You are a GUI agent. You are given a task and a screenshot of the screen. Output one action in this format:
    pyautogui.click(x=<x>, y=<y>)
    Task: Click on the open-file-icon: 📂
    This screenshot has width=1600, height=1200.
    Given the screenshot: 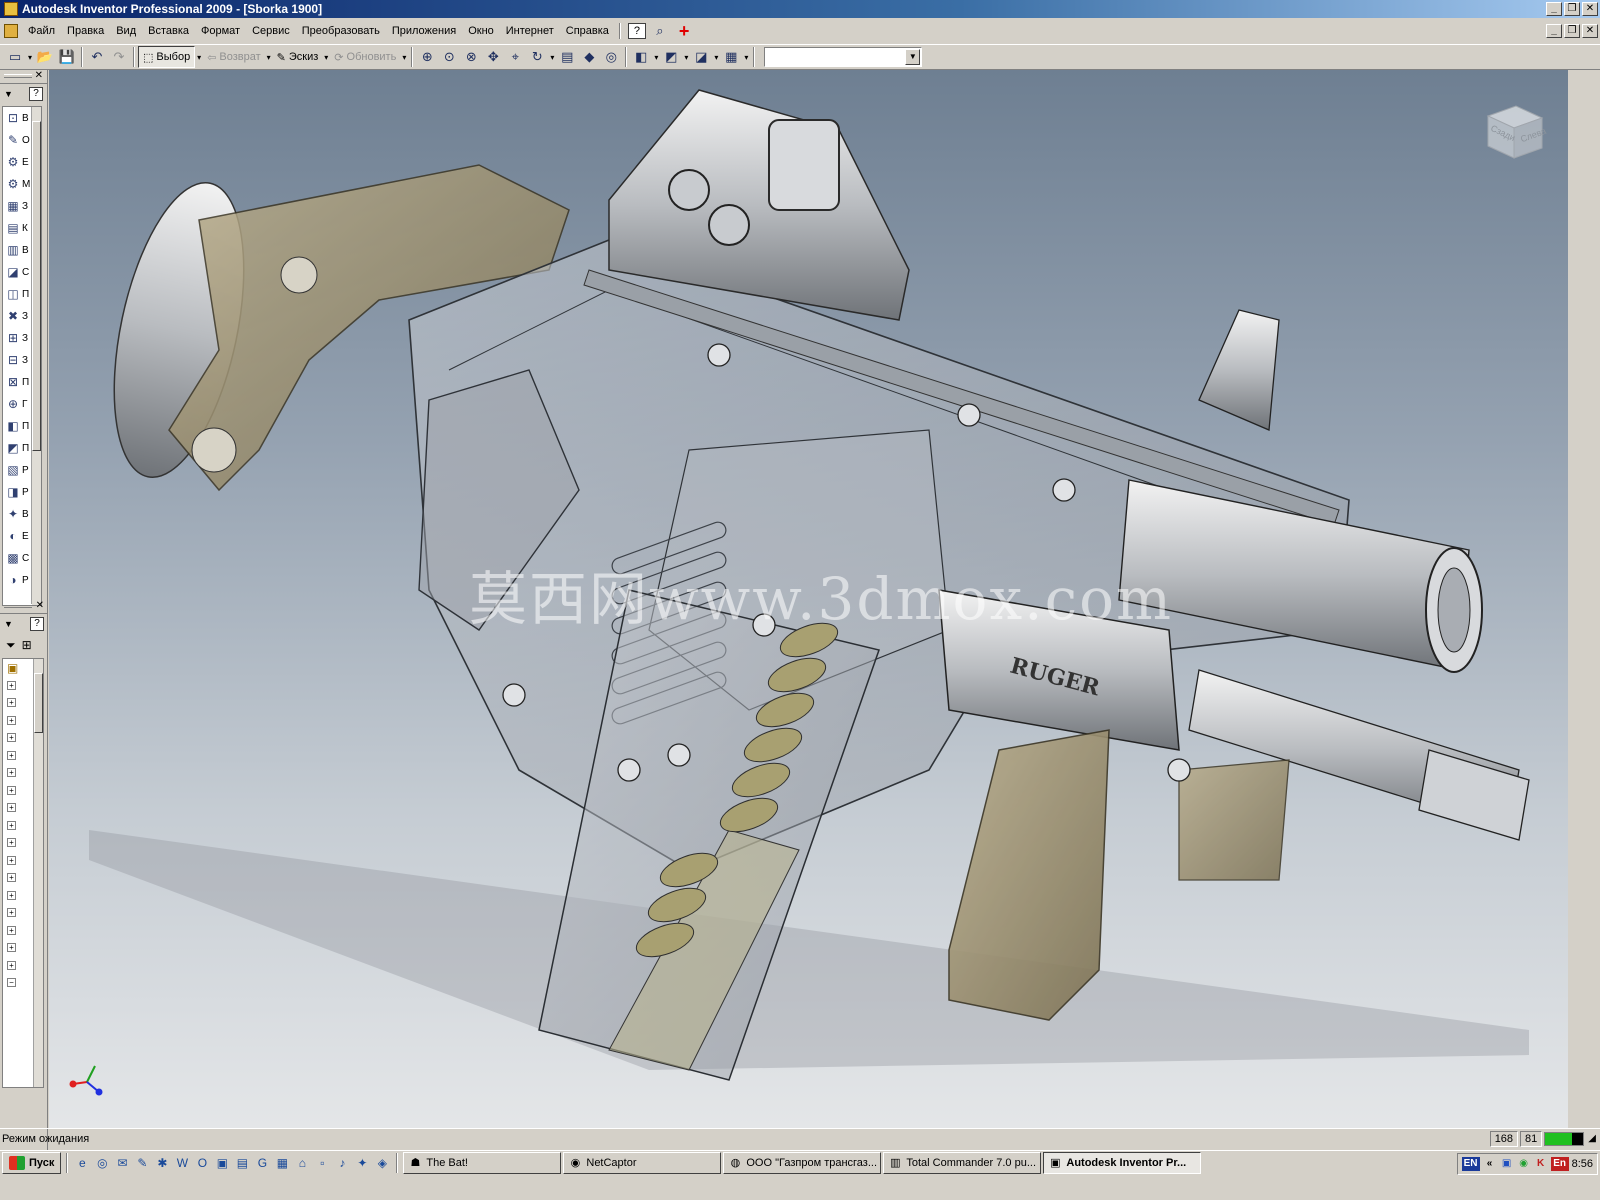 What is the action you would take?
    pyautogui.click(x=45, y=57)
    